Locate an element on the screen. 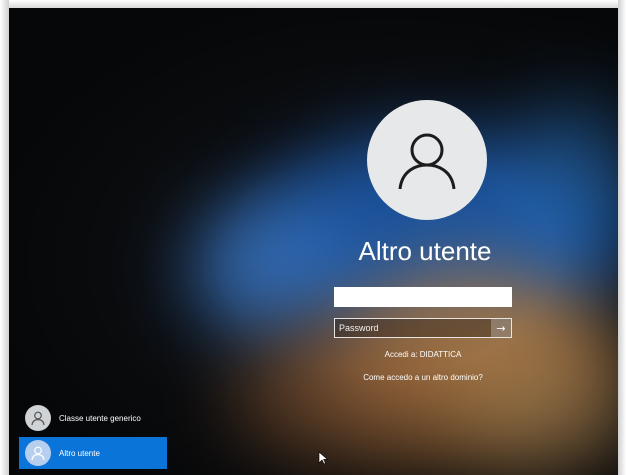 This screenshot has height=475, width=626. mouse-pointer-icon is located at coordinates (323, 458).